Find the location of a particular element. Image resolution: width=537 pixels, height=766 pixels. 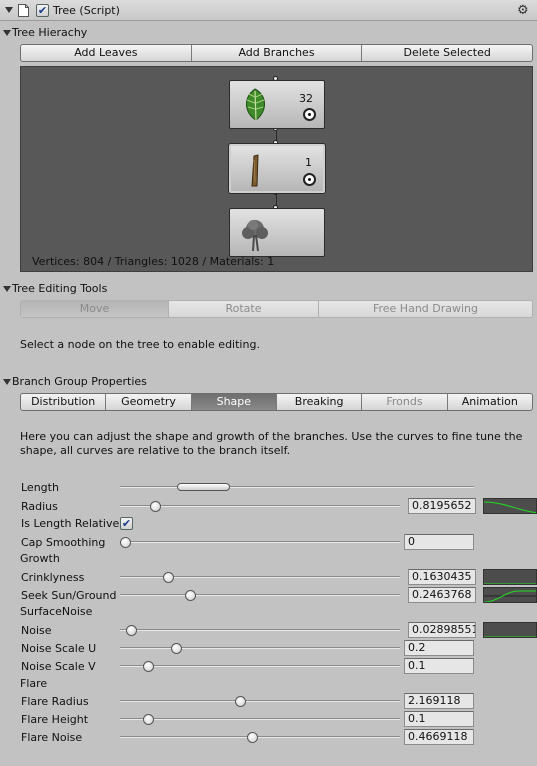

branch-group-node: 1 is located at coordinates (277, 168).